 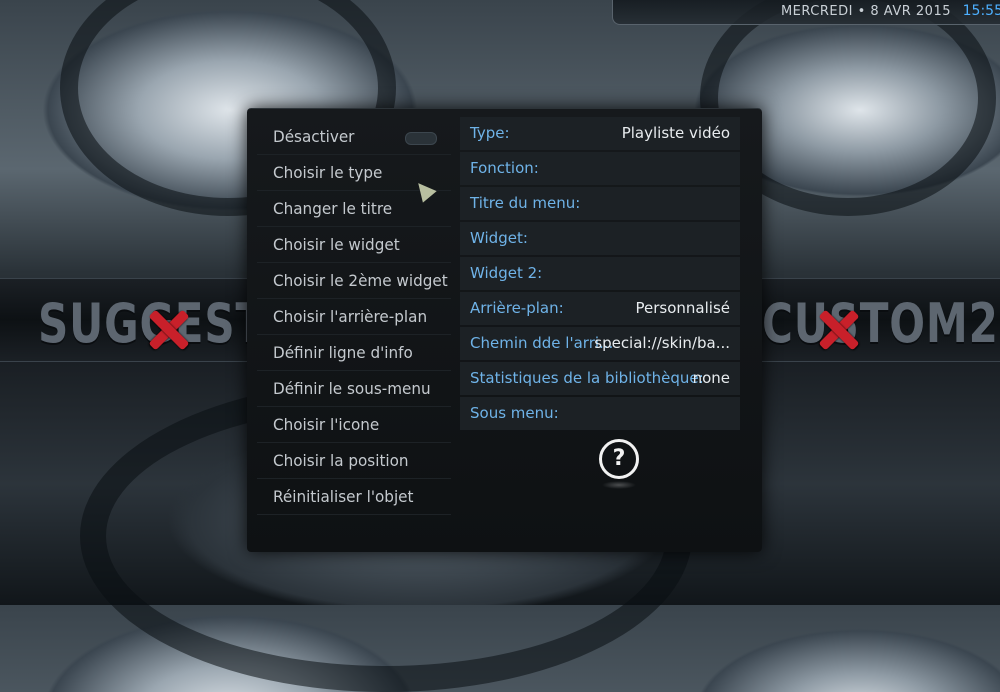 I want to click on background-title-right: CUSTOM2, so click(x=880, y=323).